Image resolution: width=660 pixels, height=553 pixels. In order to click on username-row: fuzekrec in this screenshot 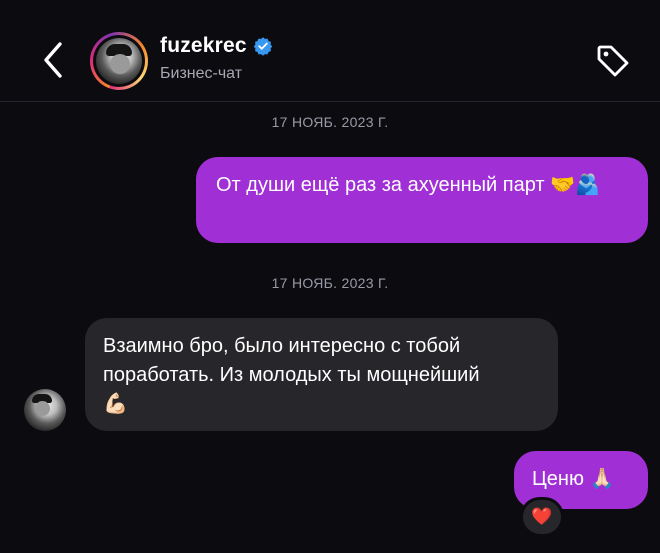, I will do `click(216, 46)`.